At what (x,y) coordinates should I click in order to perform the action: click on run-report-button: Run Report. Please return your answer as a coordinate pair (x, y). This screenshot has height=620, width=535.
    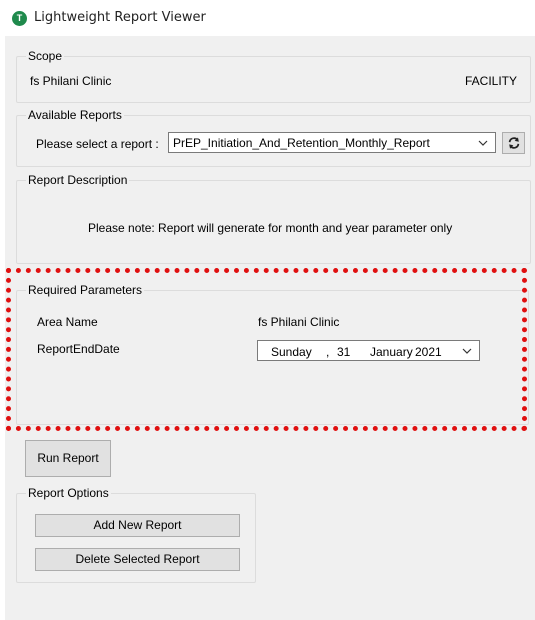
    Looking at the image, I should click on (68, 458).